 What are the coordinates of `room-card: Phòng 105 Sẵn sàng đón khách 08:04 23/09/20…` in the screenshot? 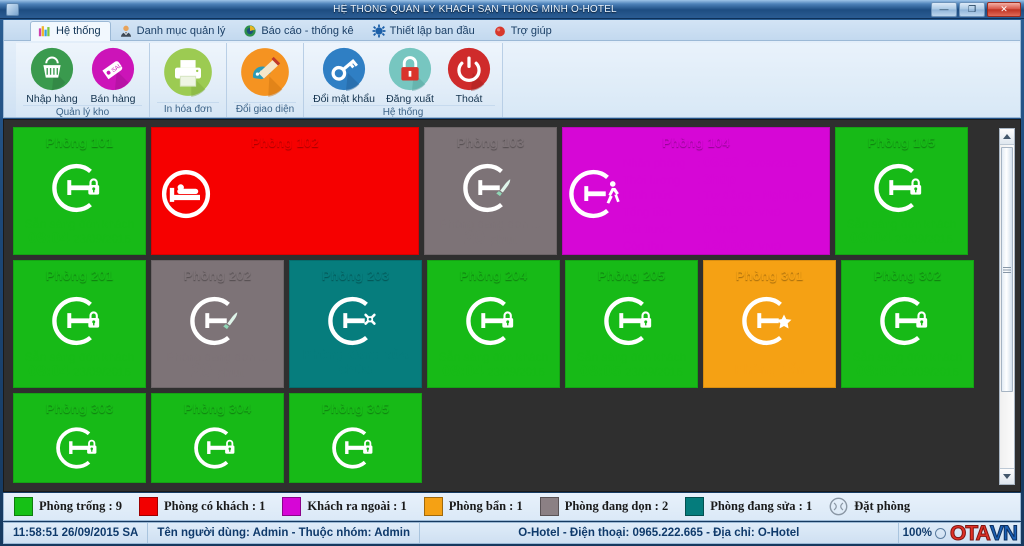 It's located at (901, 191).